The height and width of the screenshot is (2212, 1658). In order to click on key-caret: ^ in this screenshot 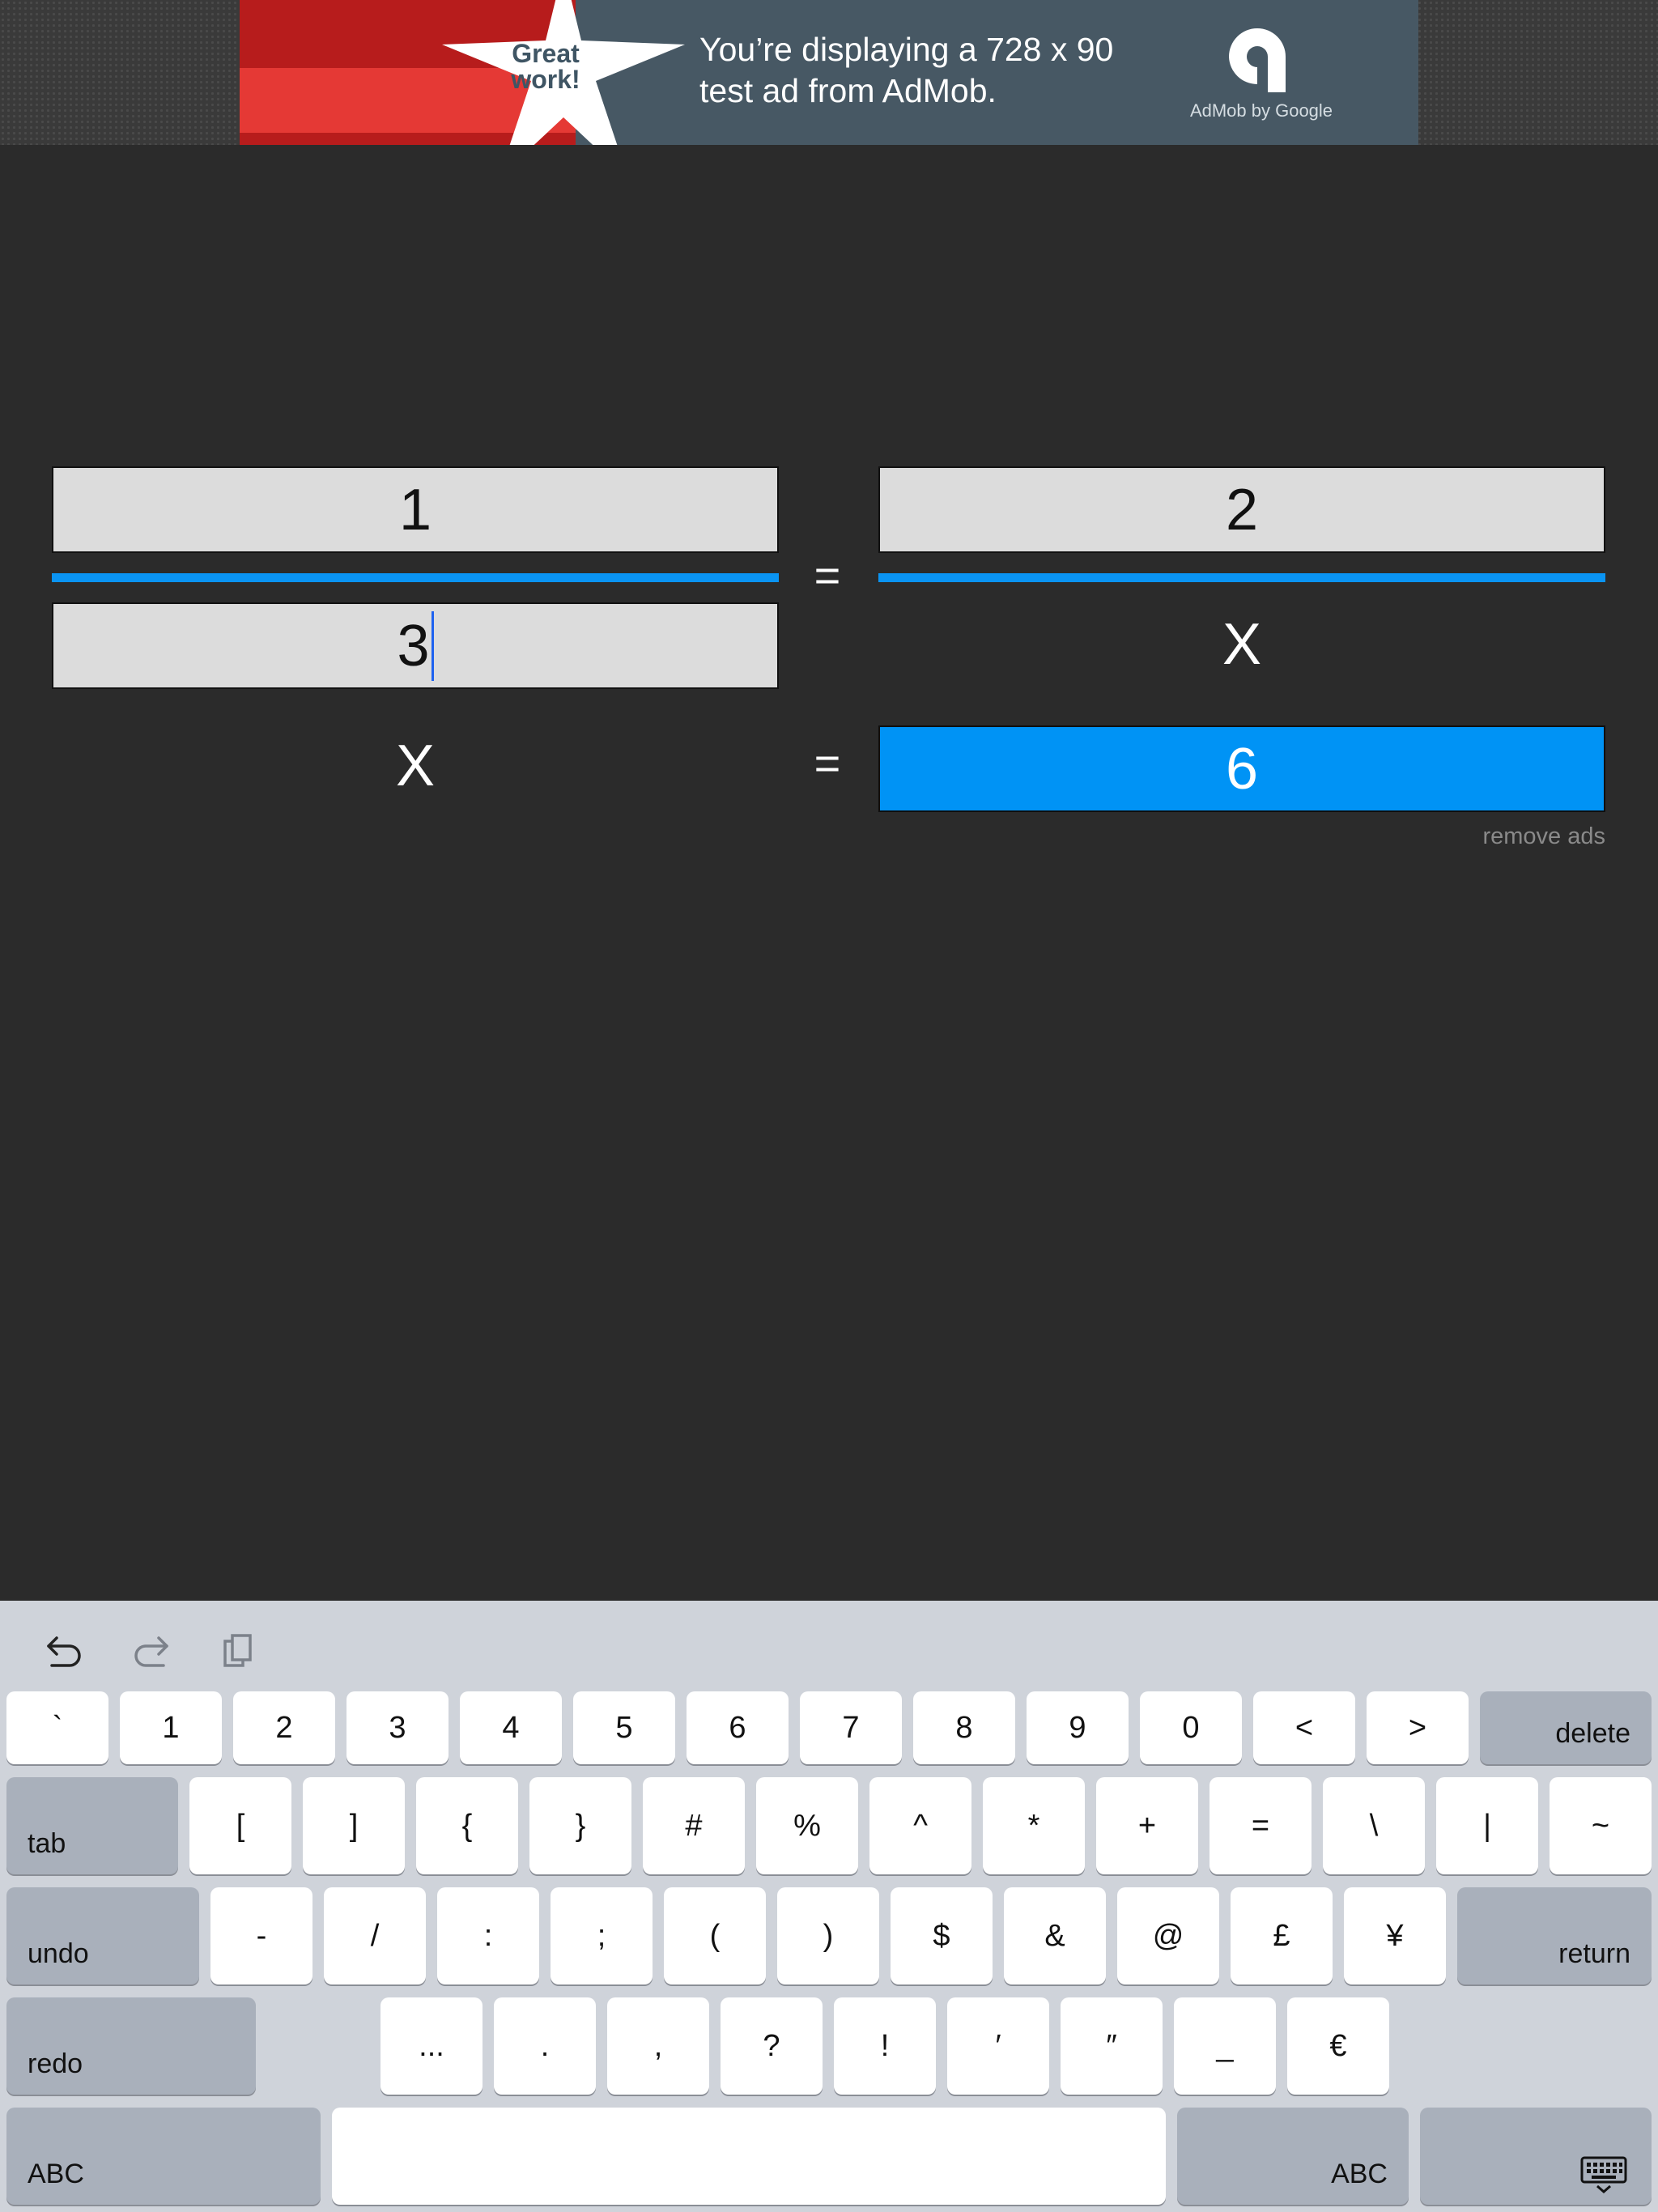, I will do `click(920, 1826)`.